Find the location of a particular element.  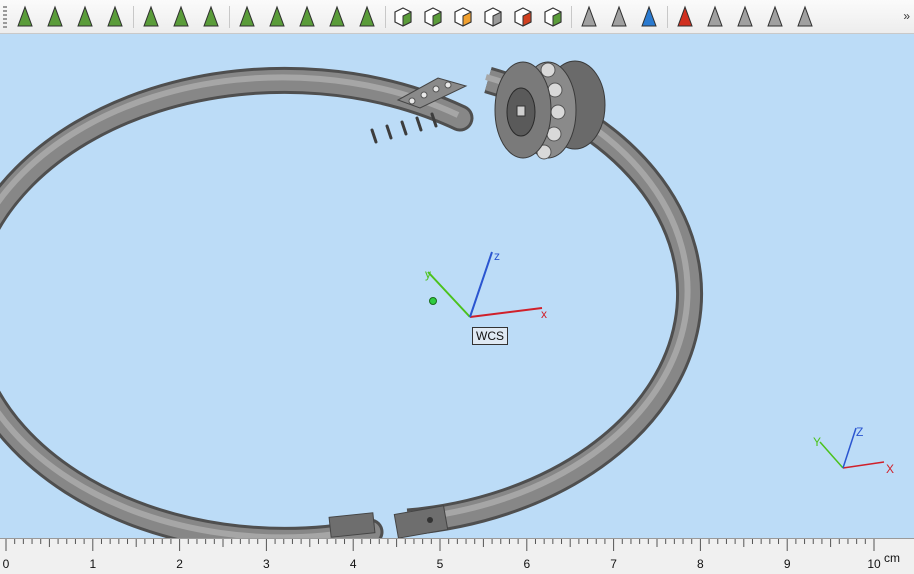

ruler-label: 1 is located at coordinates (93, 564).